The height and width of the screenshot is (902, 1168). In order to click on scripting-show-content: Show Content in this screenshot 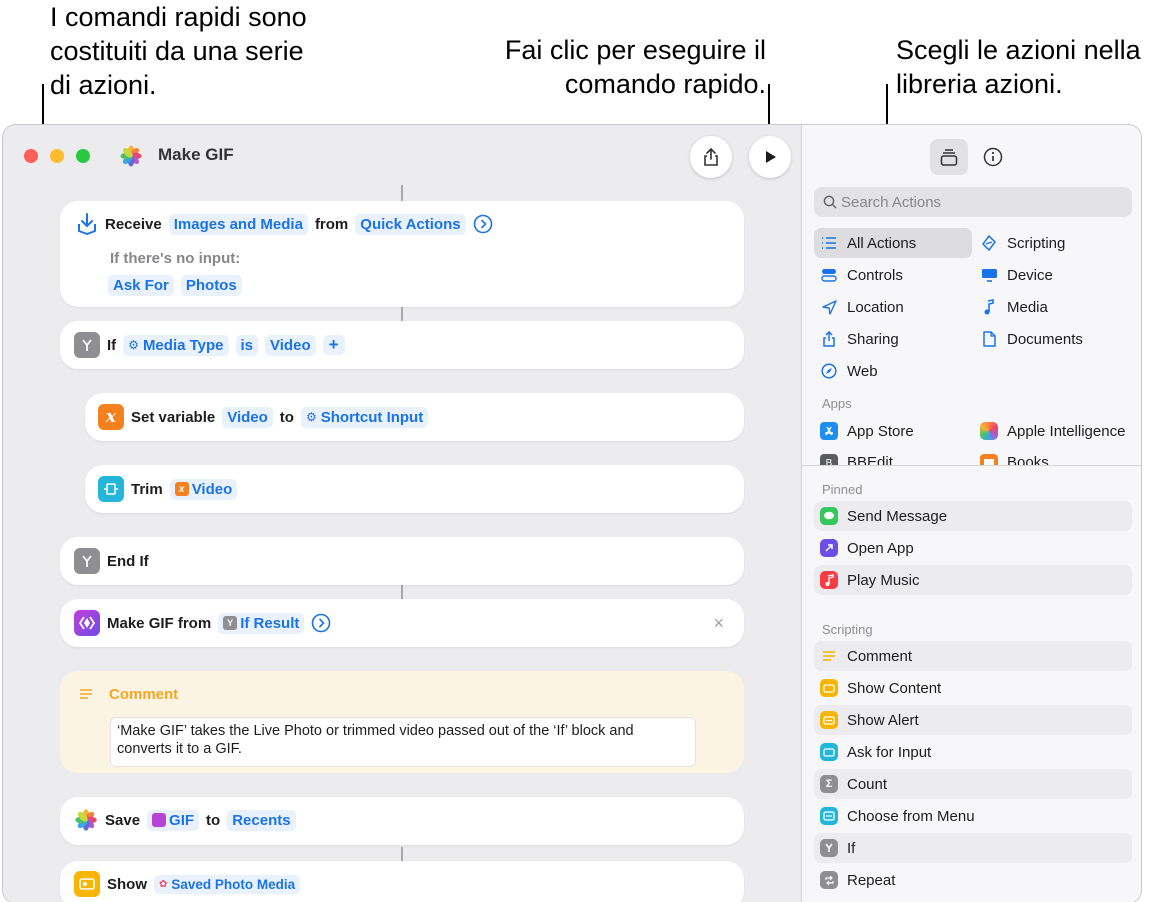, I will do `click(973, 688)`.